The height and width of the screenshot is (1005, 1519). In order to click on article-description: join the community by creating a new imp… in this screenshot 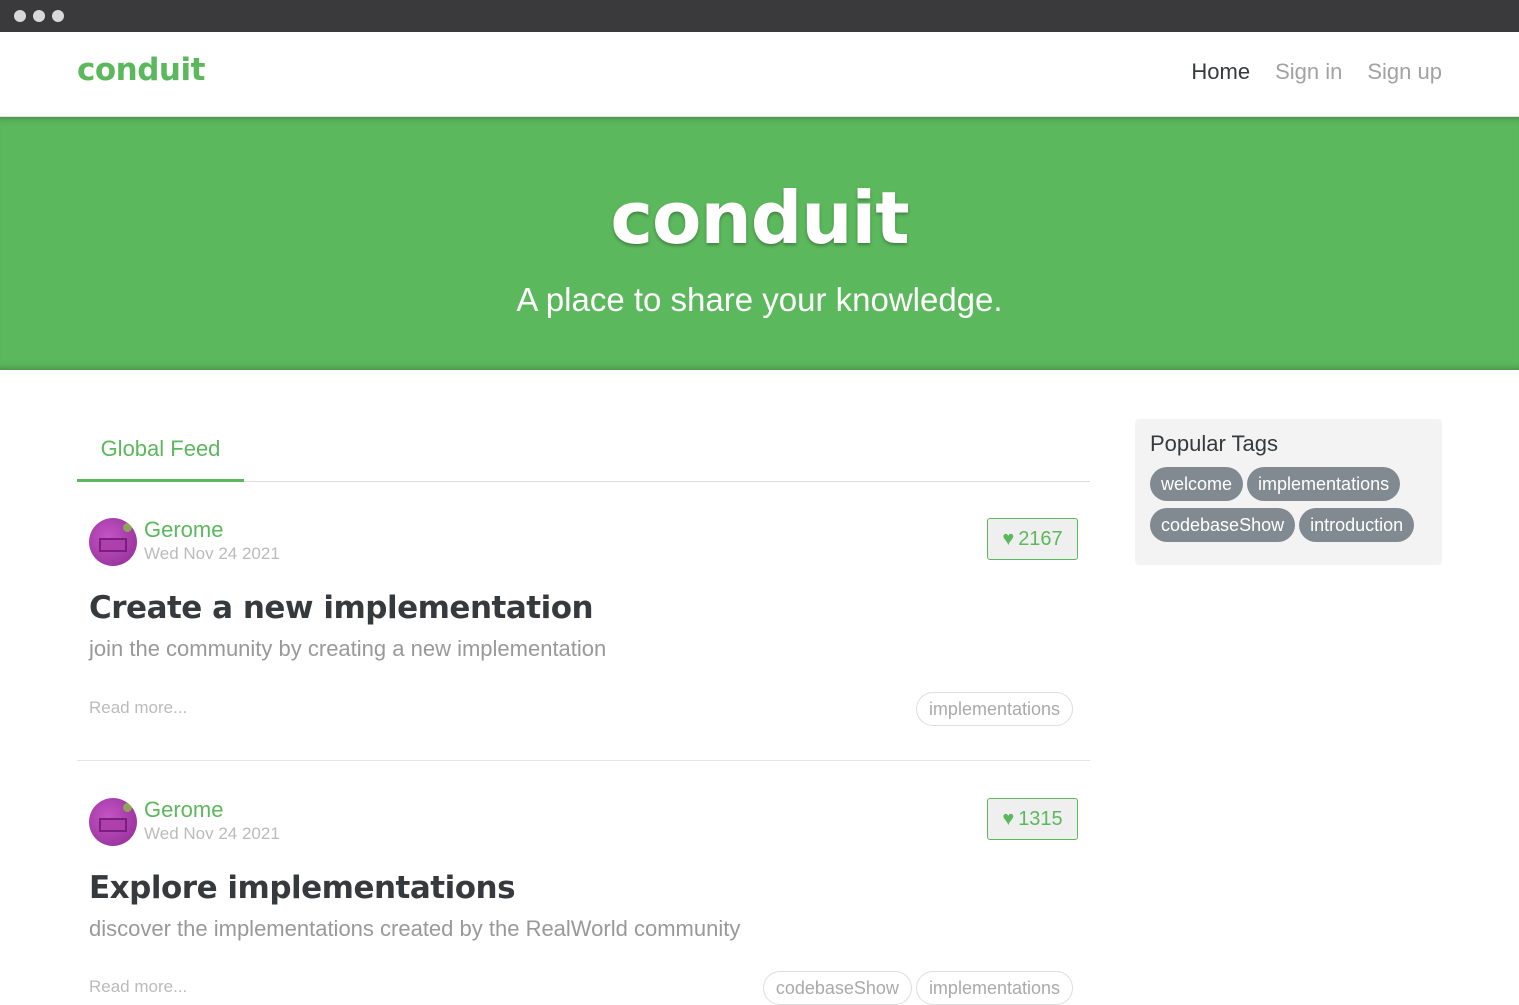, I will do `click(347, 649)`.